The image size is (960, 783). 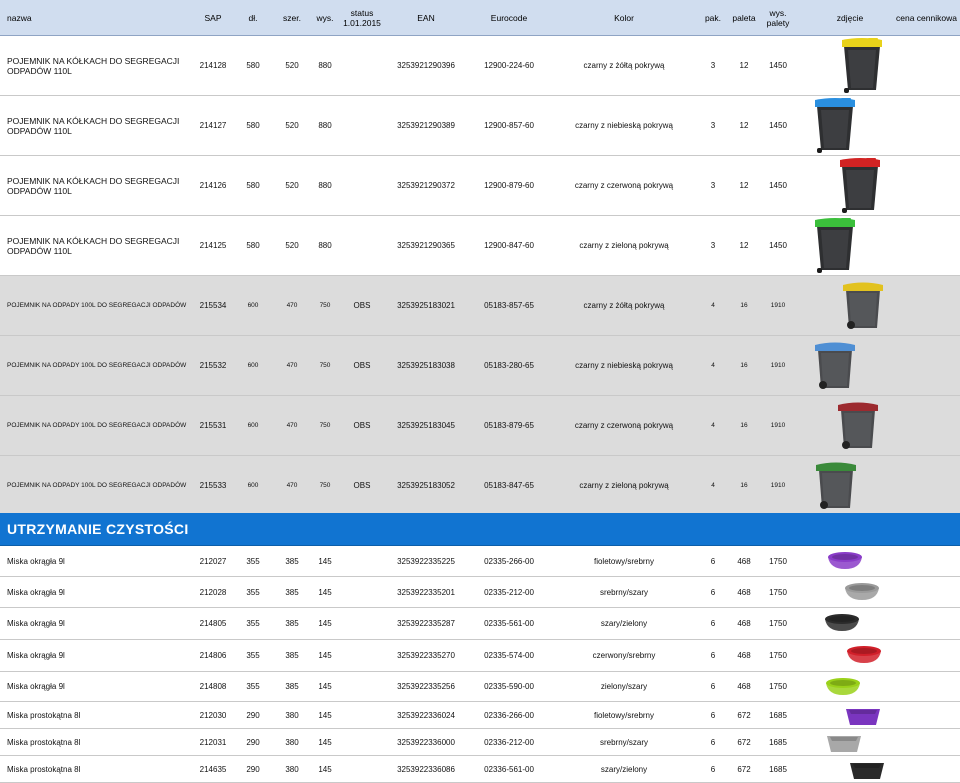 What do you see at coordinates (509, 125) in the screenshot?
I see `eurocode-cell: 12900-857-60` at bounding box center [509, 125].